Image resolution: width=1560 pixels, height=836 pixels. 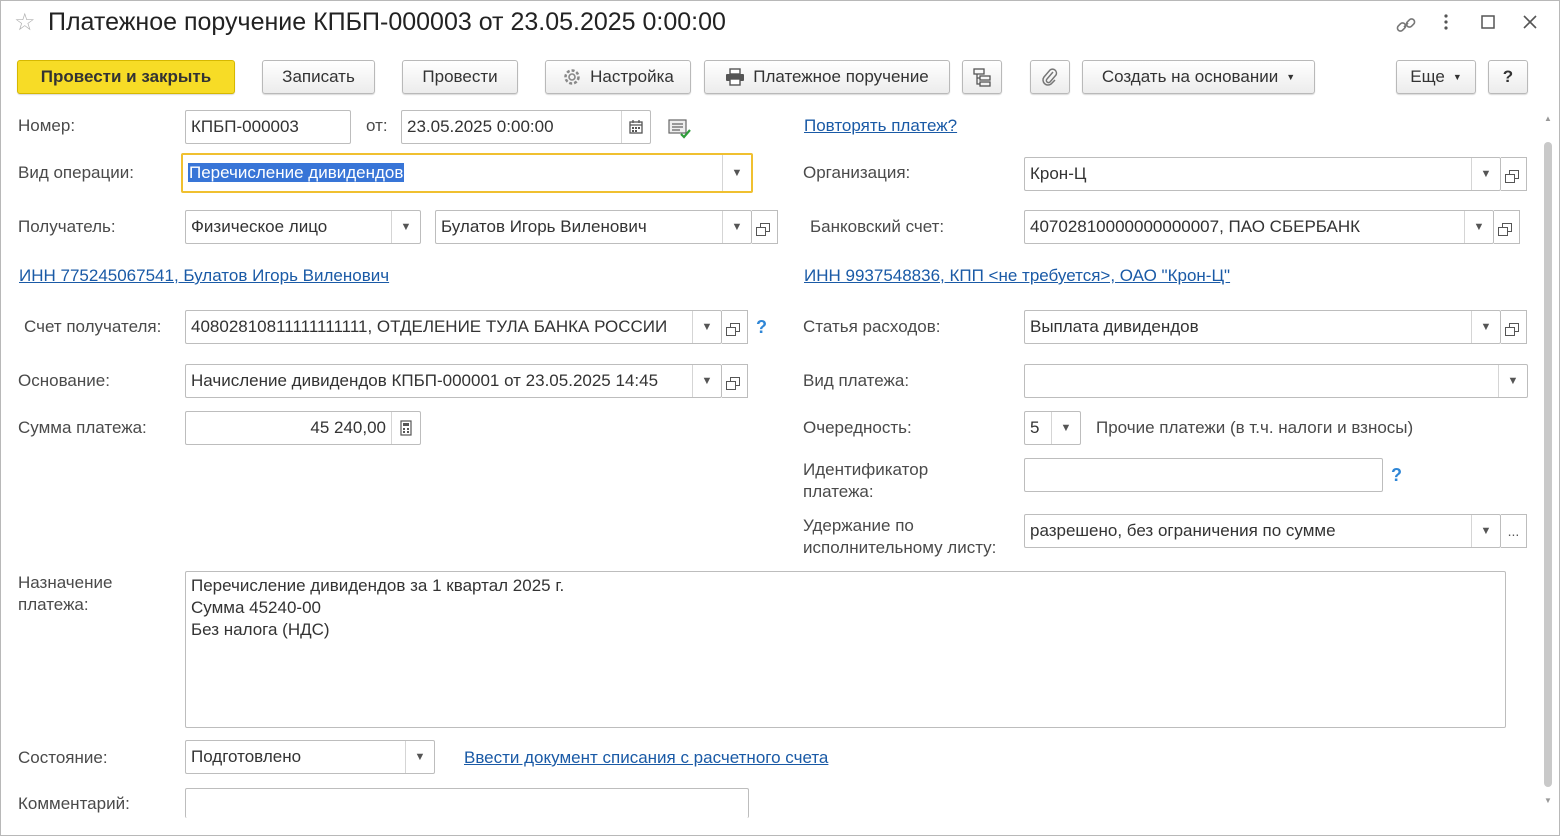 I want to click on comment-label: Комментарий:, so click(x=74, y=803).